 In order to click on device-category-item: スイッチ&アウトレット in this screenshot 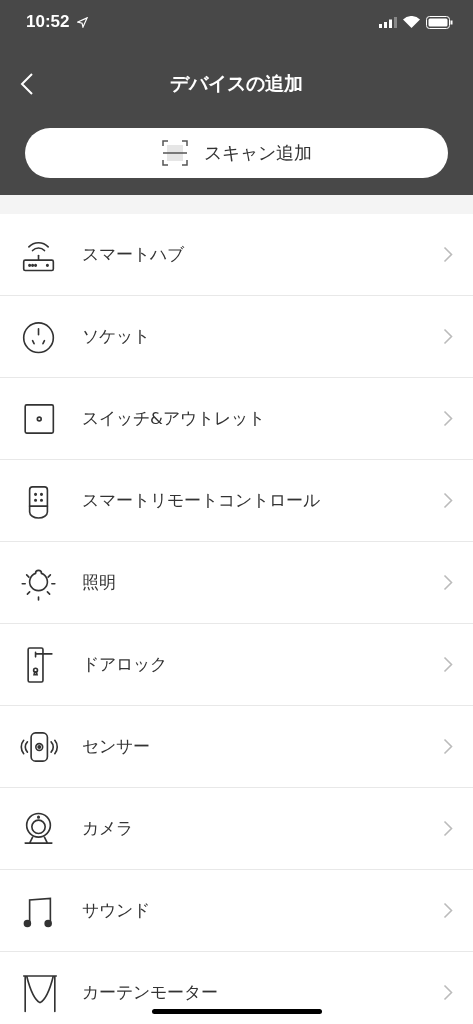, I will do `click(236, 419)`.